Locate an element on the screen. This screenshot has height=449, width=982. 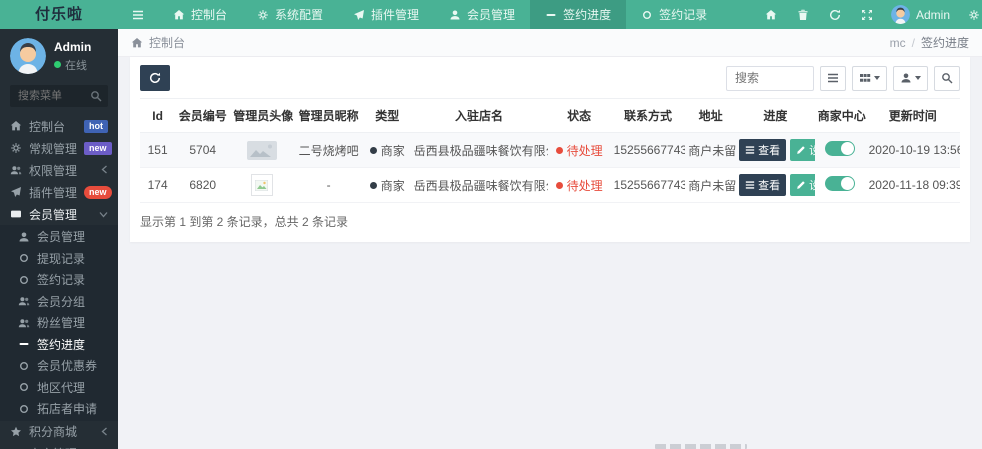
topnav-item-sign-records: 签约记录 is located at coordinates (674, 14).